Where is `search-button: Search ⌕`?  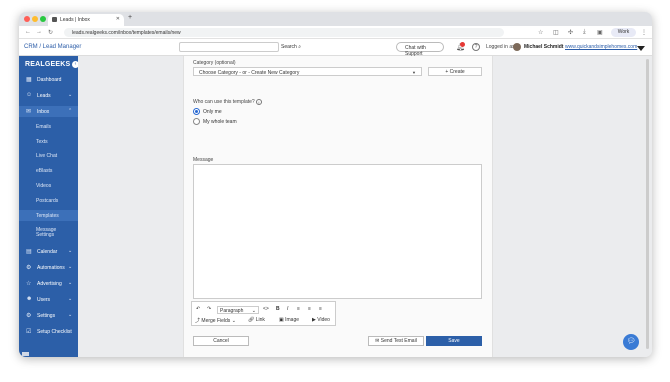
search-button: Search ⌕ is located at coordinates (291, 47).